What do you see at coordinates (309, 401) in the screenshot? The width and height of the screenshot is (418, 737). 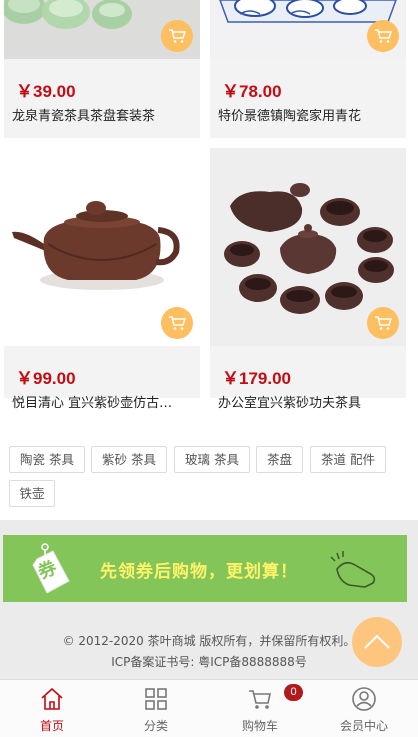 I see `product-title: 办公室宜兴紫砂功夫茶具` at bounding box center [309, 401].